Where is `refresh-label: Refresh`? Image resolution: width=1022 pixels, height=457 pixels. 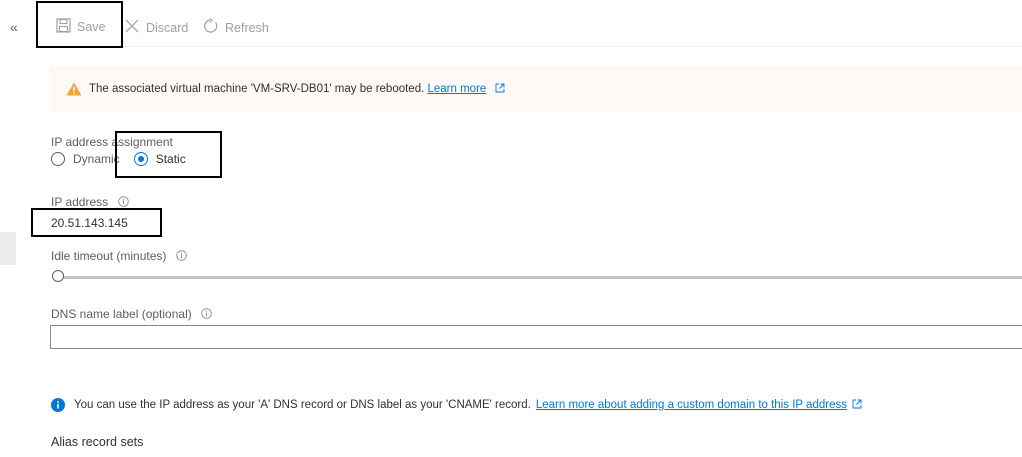 refresh-label: Refresh is located at coordinates (247, 27).